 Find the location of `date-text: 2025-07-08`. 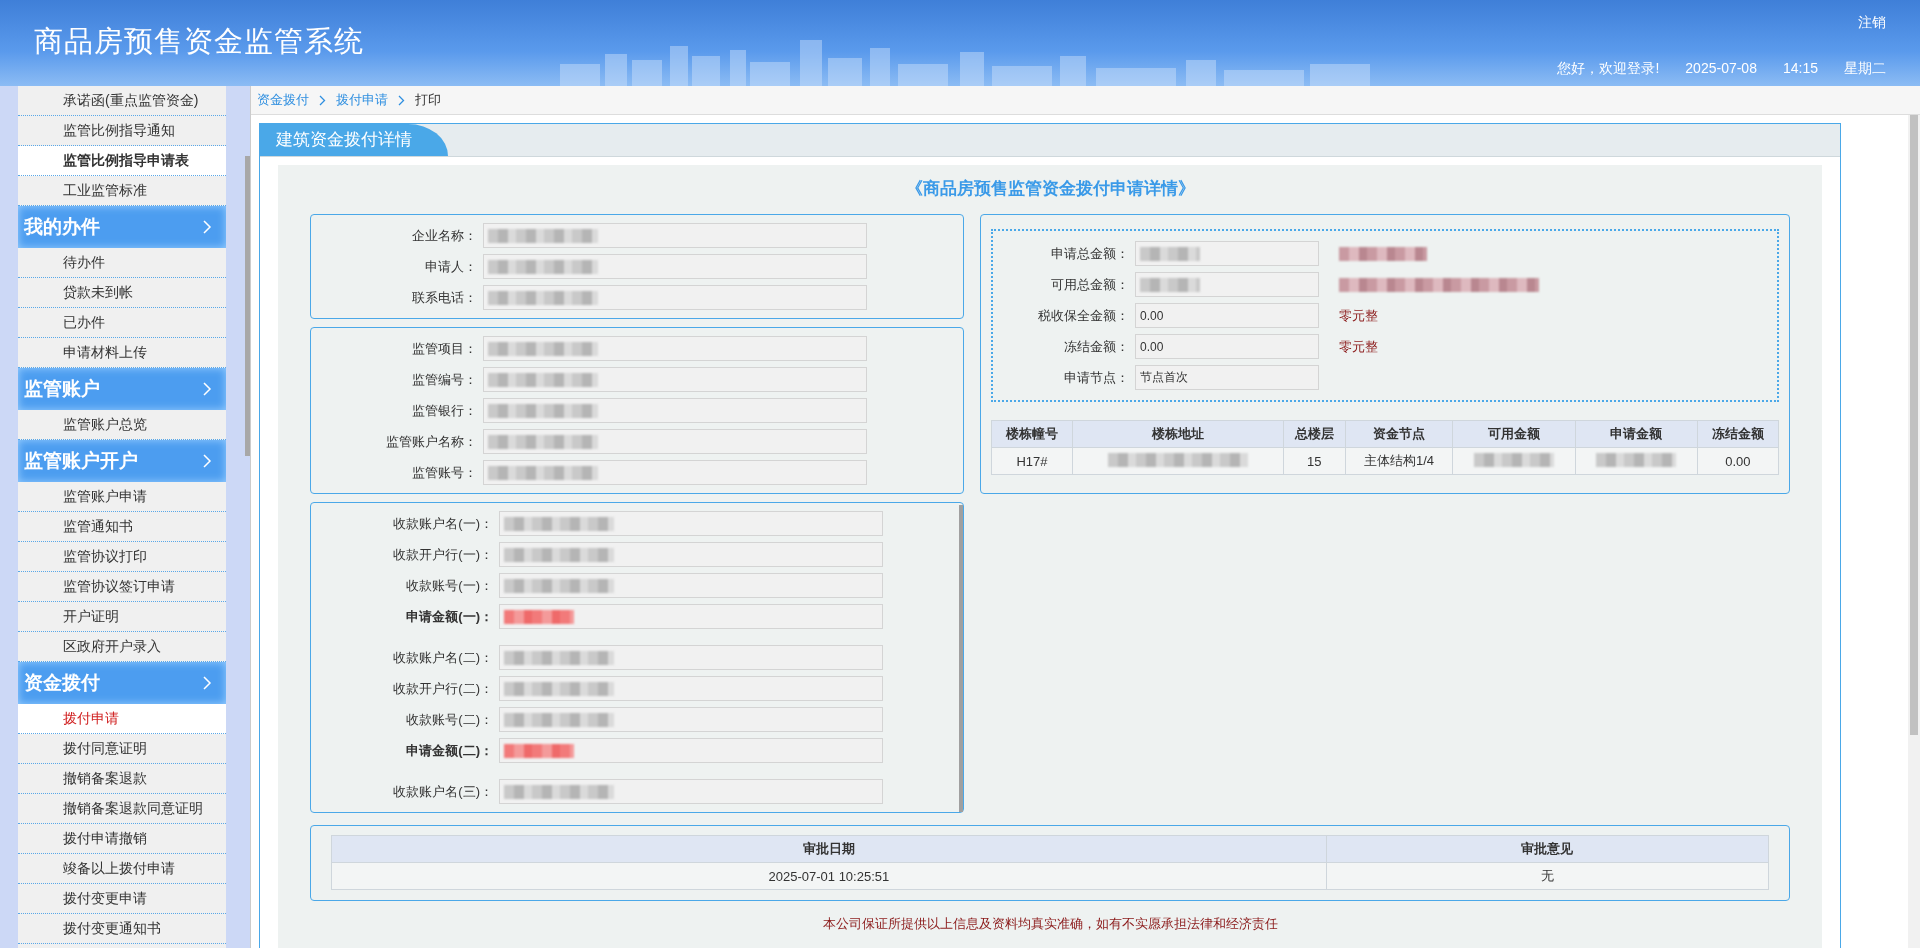

date-text: 2025-07-08 is located at coordinates (1721, 69).